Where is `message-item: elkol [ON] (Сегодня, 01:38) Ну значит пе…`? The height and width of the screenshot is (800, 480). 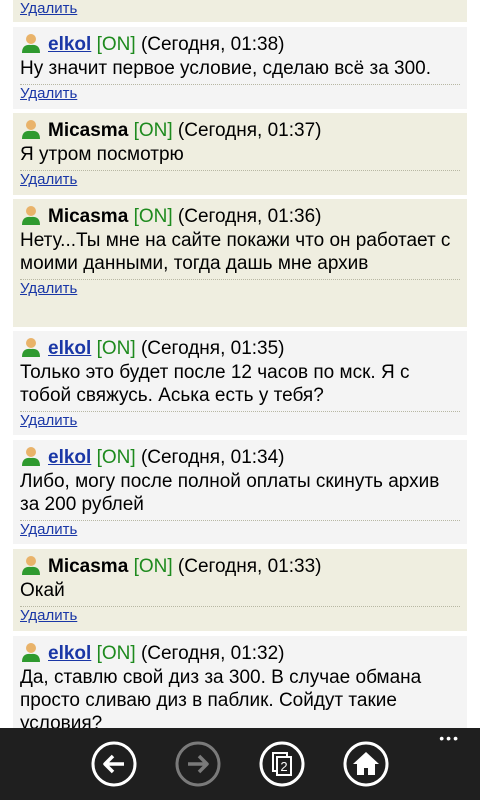
message-item: elkol [ON] (Сегодня, 01:38) Ну значит пе… is located at coordinates (240, 68).